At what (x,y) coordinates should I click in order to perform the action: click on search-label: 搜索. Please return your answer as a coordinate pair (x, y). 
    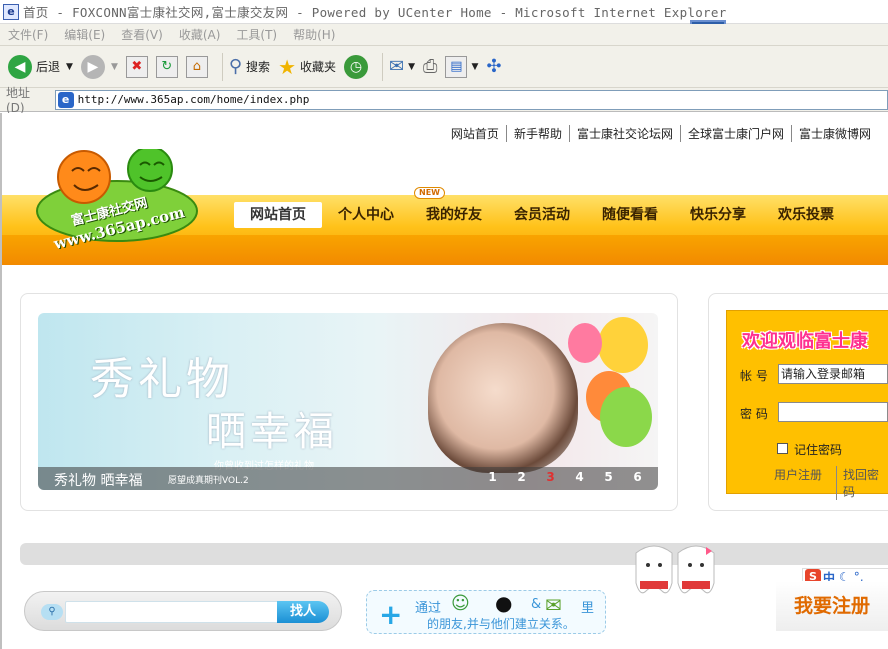
    Looking at the image, I should click on (258, 67).